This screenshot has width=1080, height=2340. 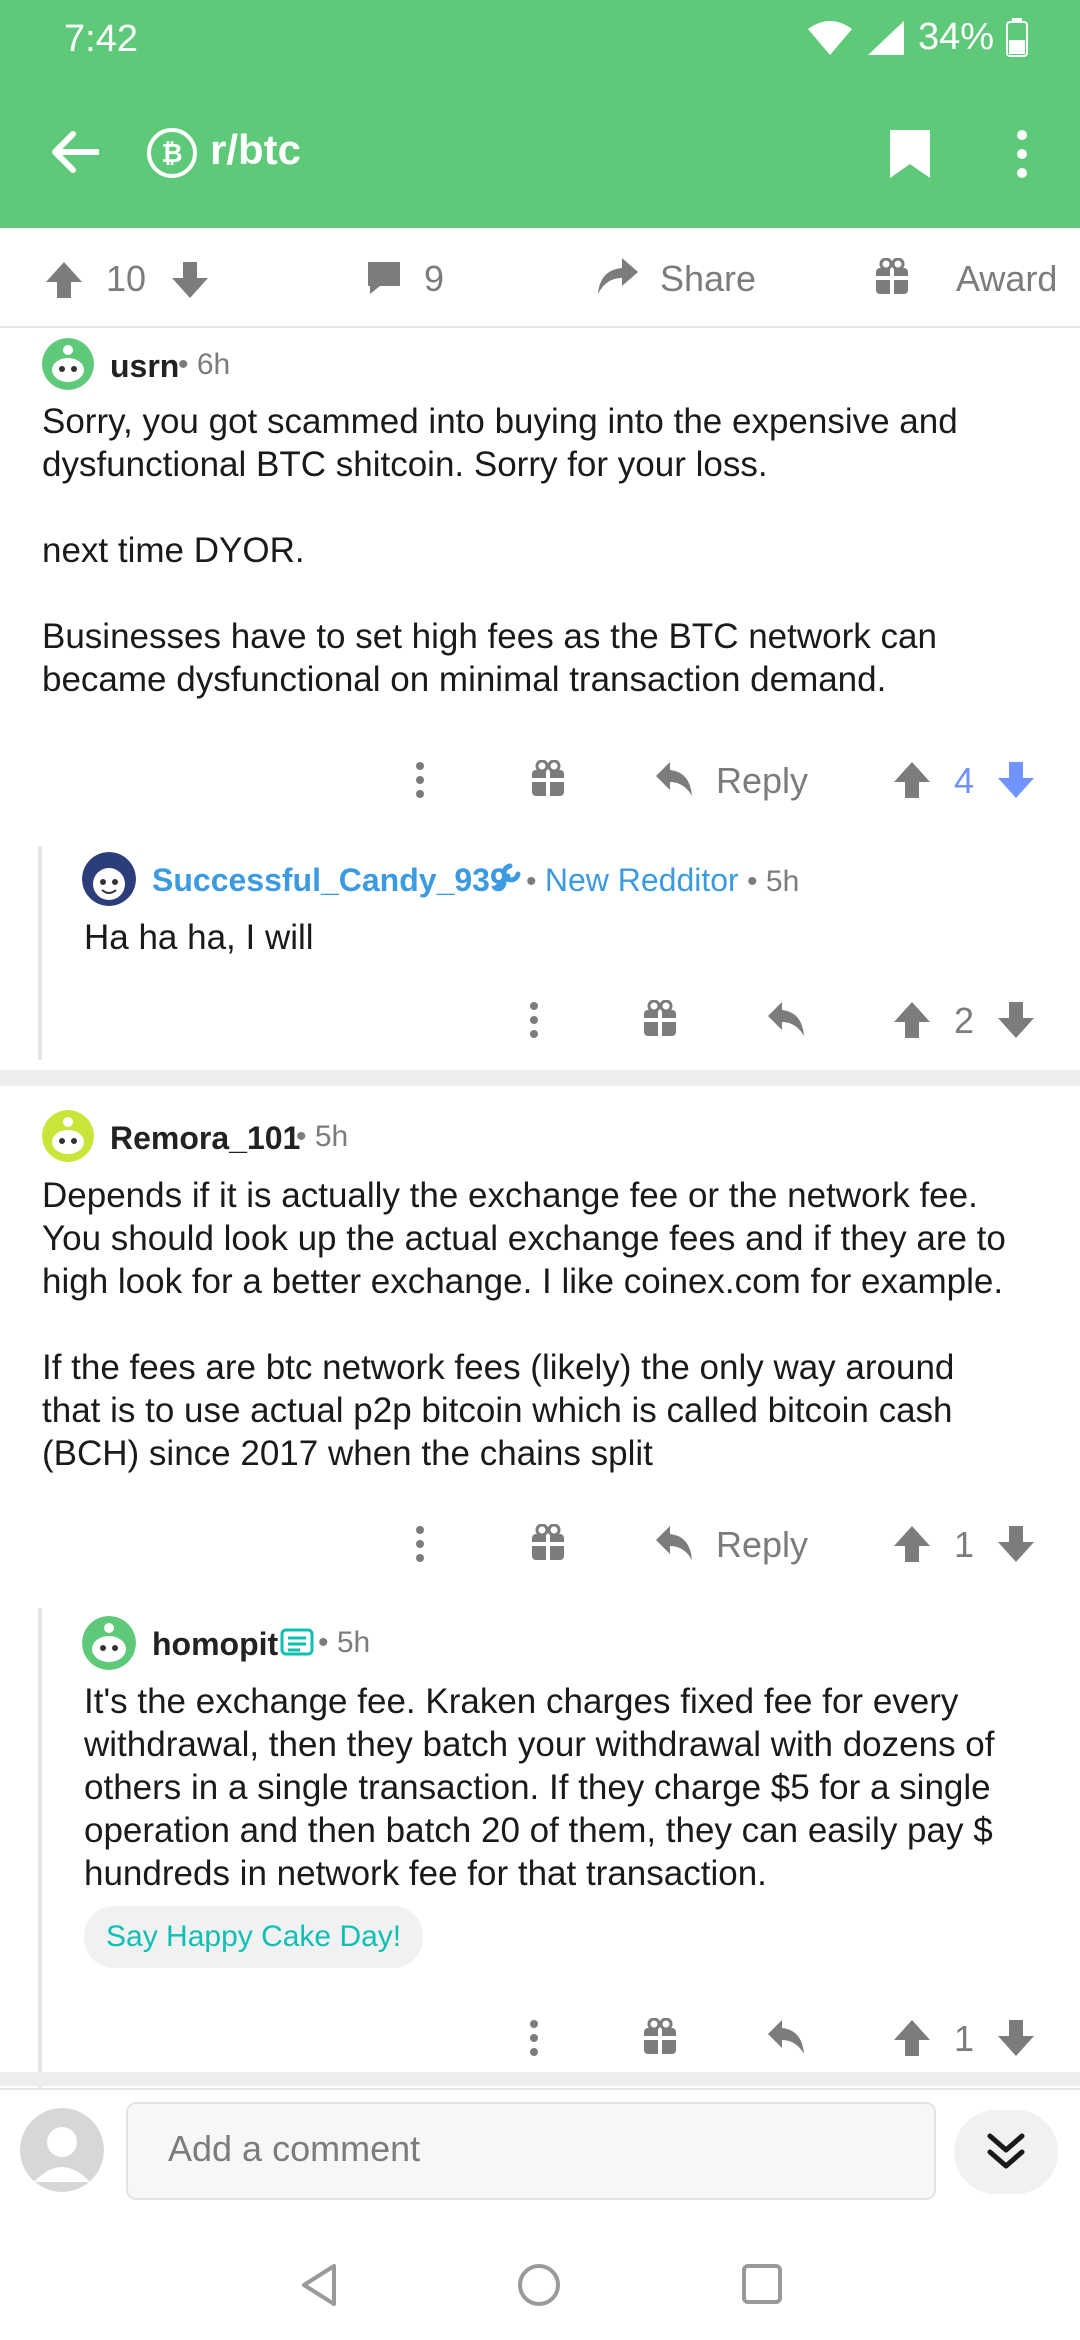 I want to click on comment-time: 6h, so click(x=213, y=364).